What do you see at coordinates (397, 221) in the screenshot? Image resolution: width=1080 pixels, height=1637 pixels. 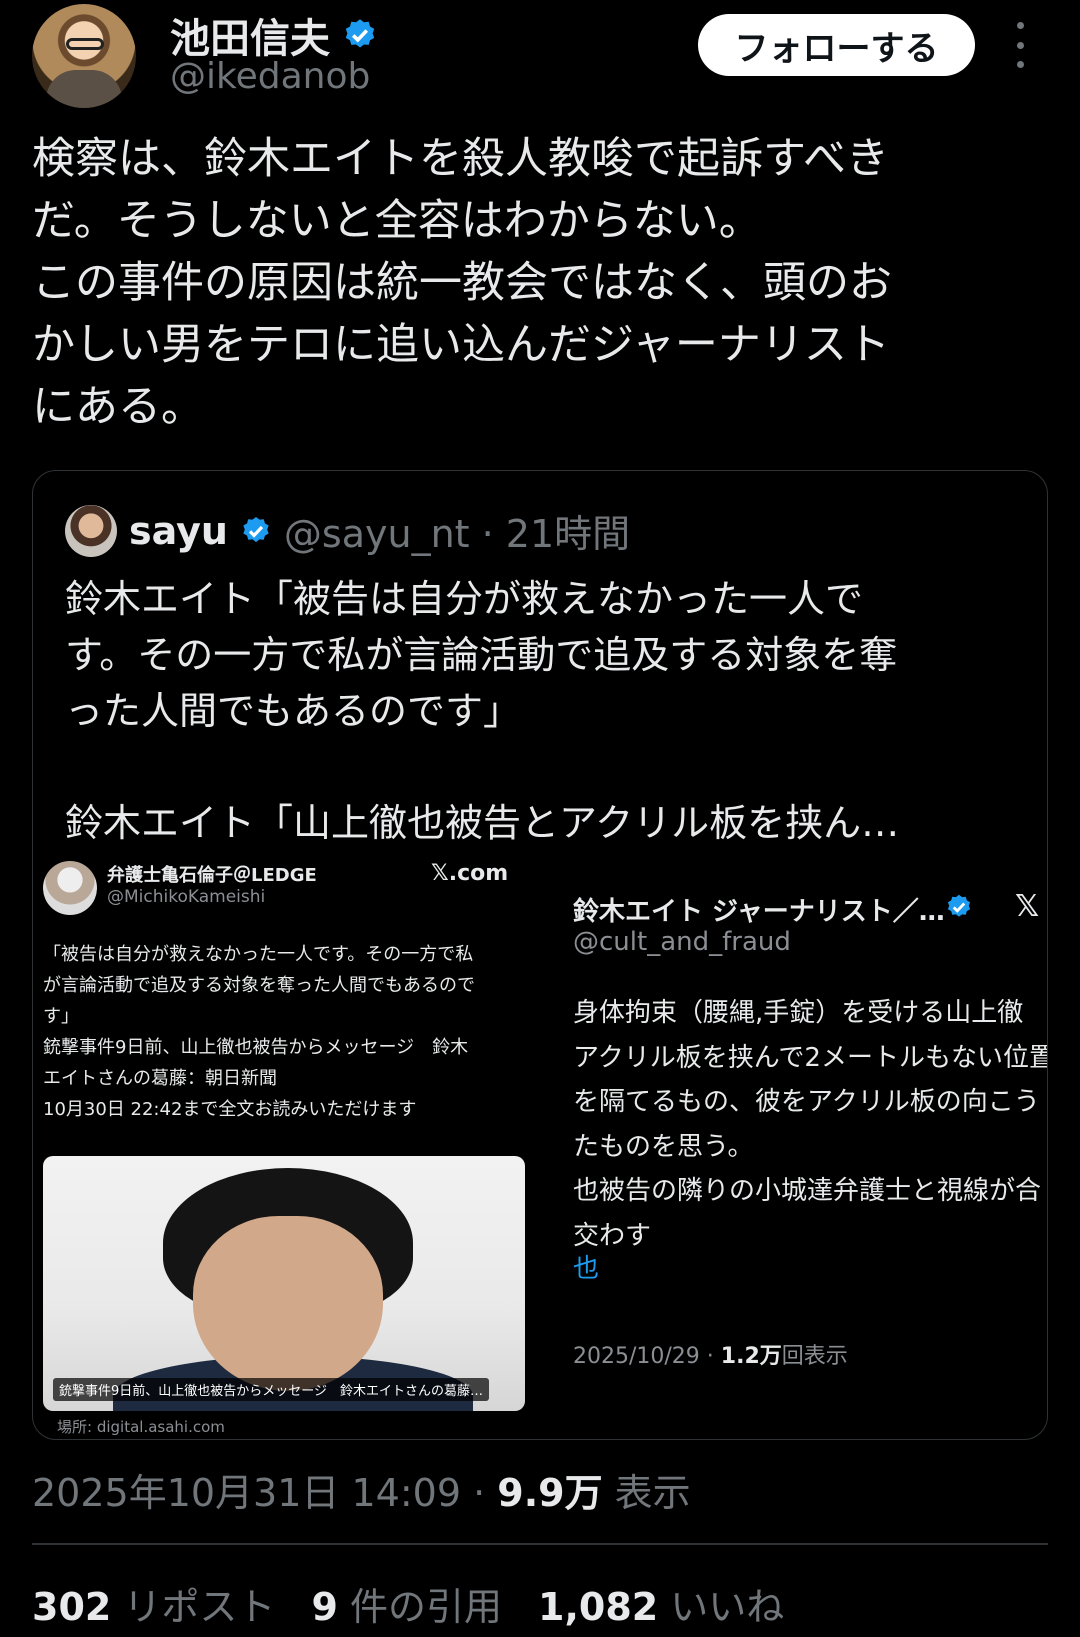 I see `tweet-line: だ。そうしないと全容はわからない。` at bounding box center [397, 221].